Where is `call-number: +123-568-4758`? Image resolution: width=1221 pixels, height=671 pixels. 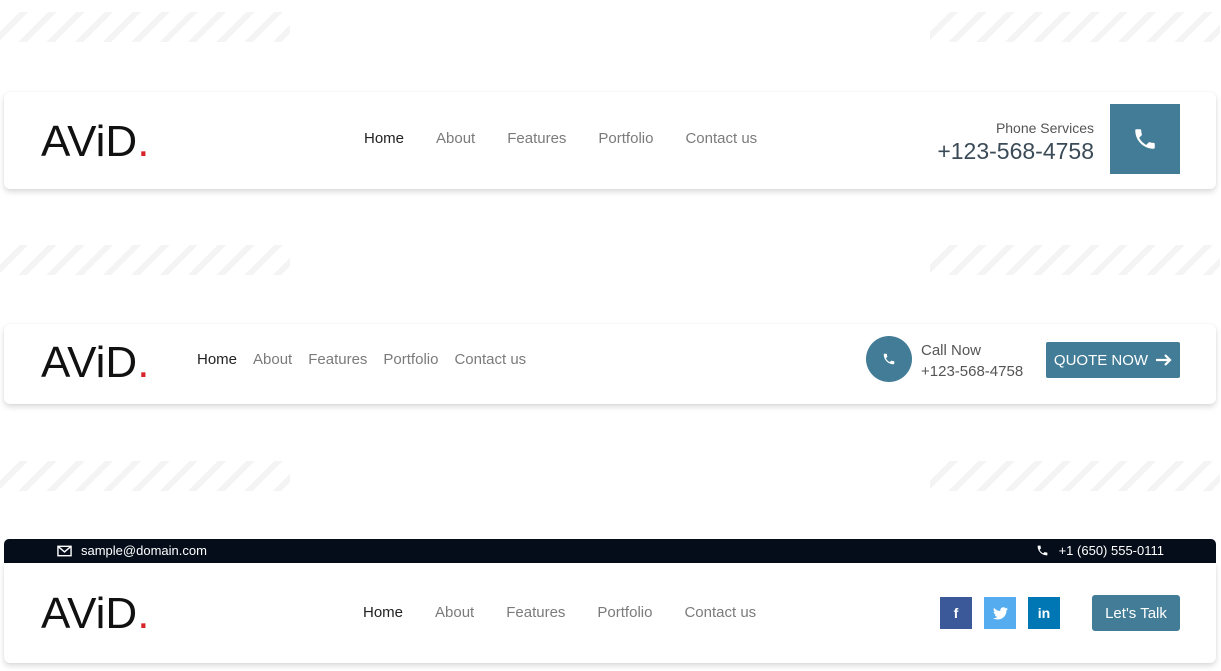
call-number: +123-568-4758 is located at coordinates (972, 371).